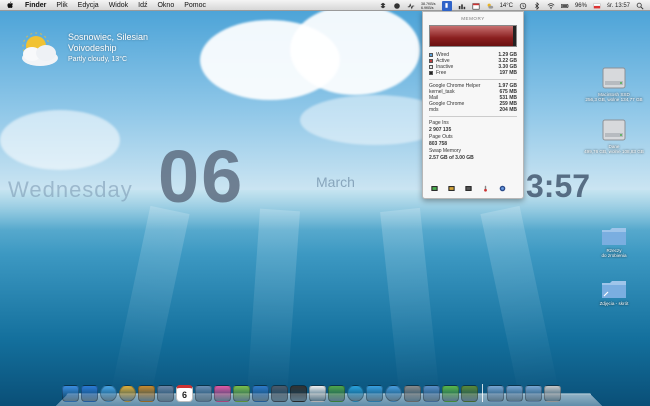 The width and height of the screenshot is (650, 406). Describe the element at coordinates (165, 5) in the screenshot. I see `menu-okno: Okno` at that location.